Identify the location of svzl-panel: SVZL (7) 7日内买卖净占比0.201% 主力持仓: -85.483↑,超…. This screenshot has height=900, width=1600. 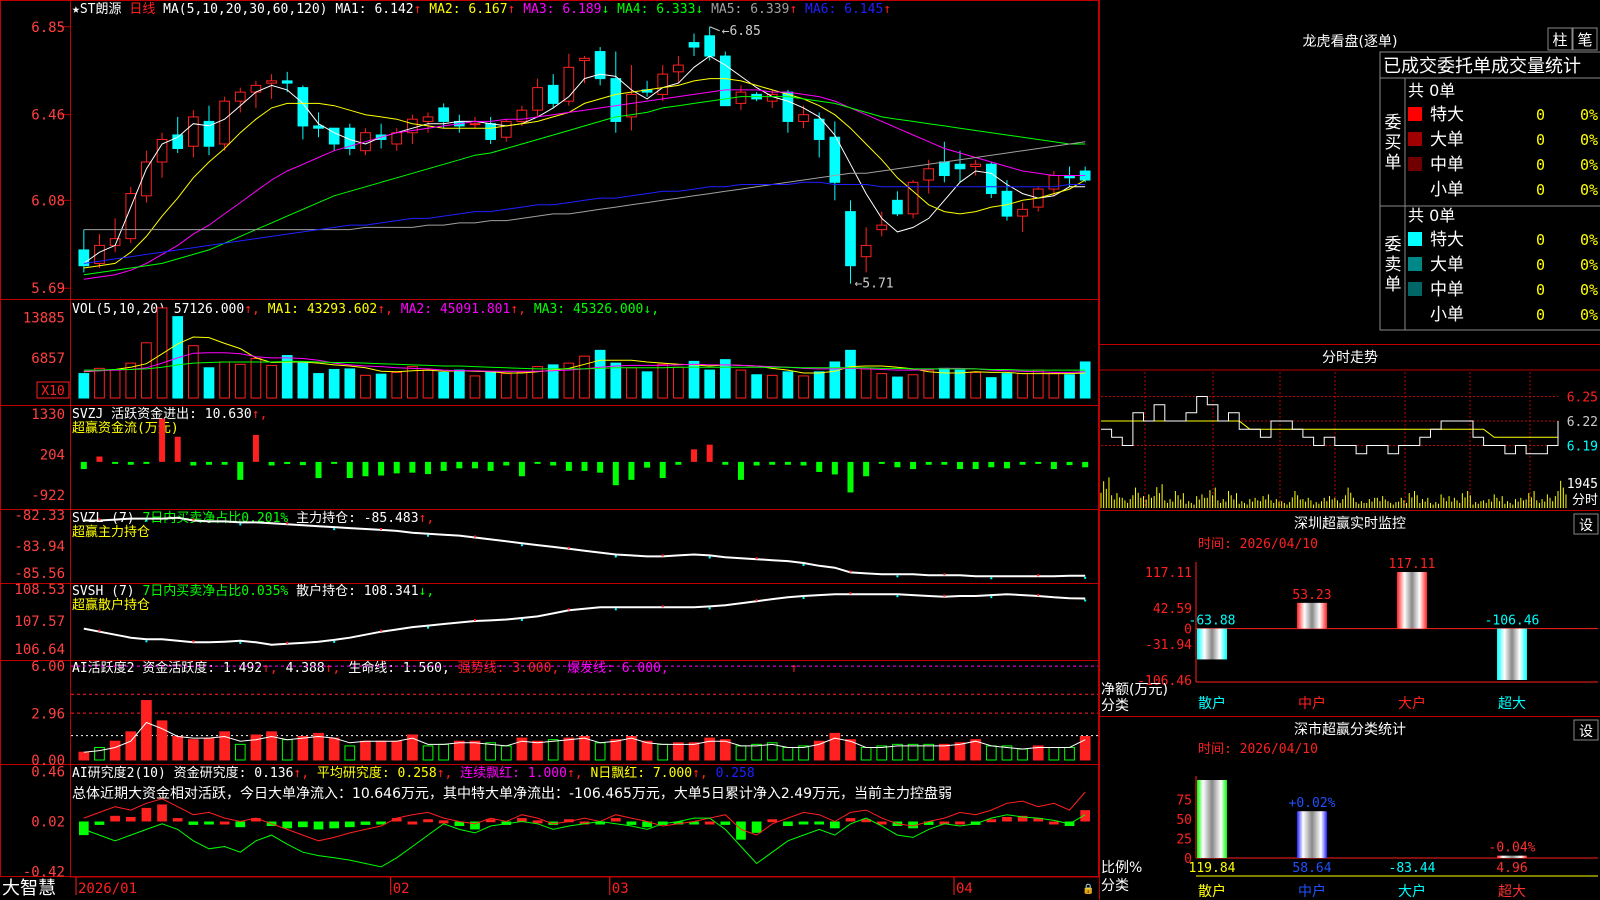
(579, 545).